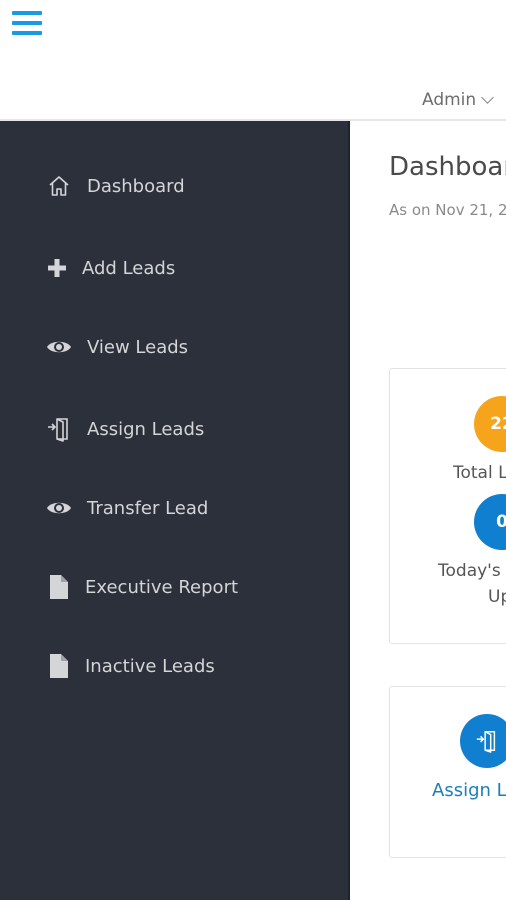 The image size is (506, 900). What do you see at coordinates (148, 508) in the screenshot?
I see `sidebar-item-label: Transfer Lead` at bounding box center [148, 508].